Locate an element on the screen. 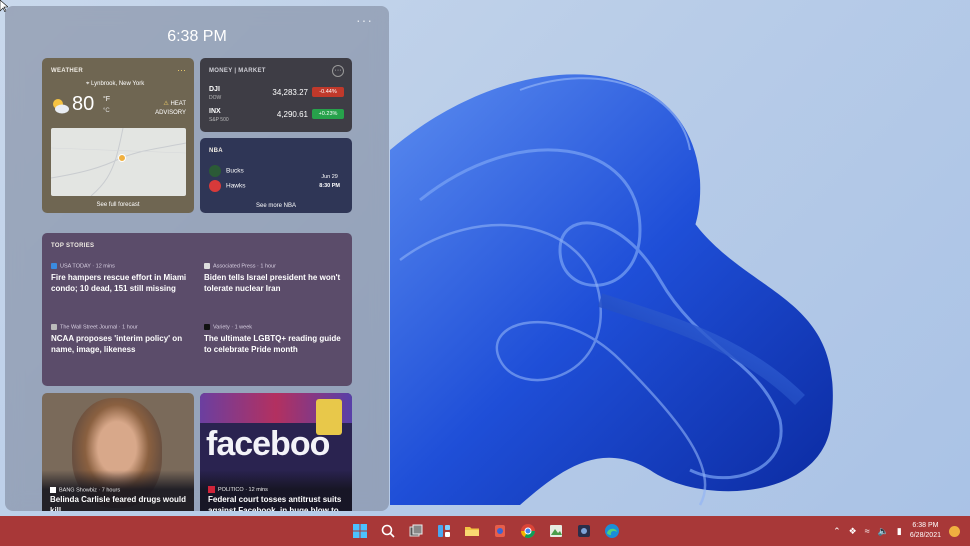  money-label: MONEY | MARKET is located at coordinates (237, 71).